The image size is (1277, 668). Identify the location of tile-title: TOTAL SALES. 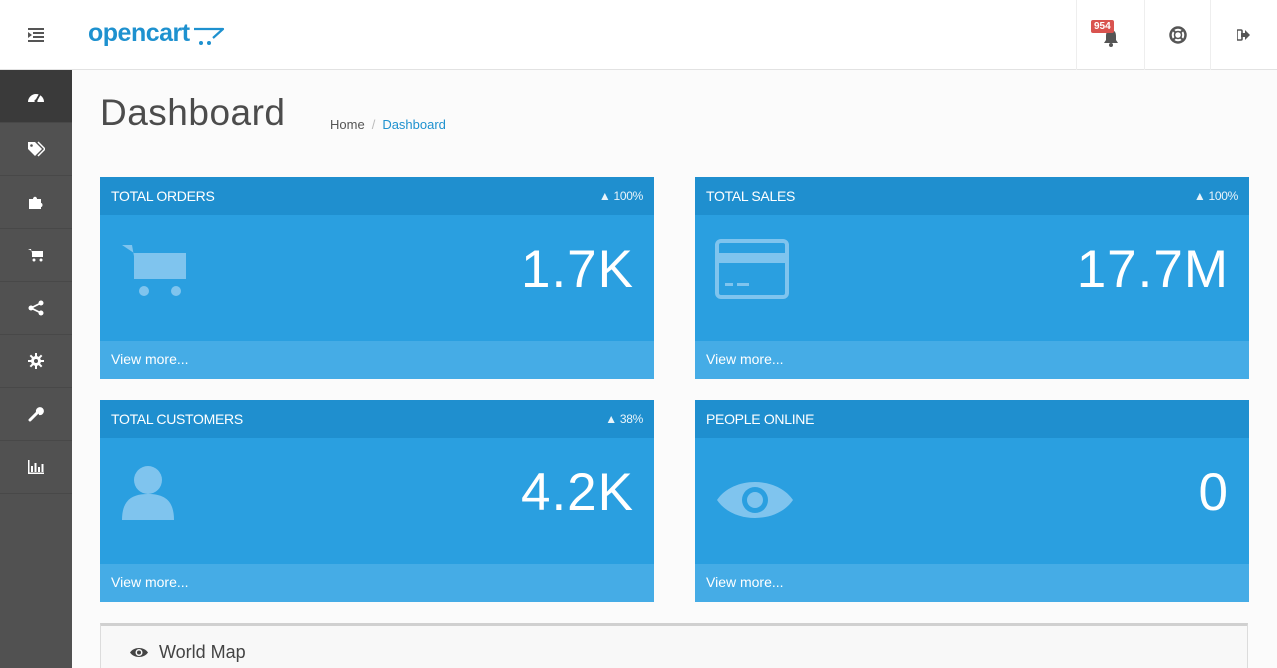
(751, 196).